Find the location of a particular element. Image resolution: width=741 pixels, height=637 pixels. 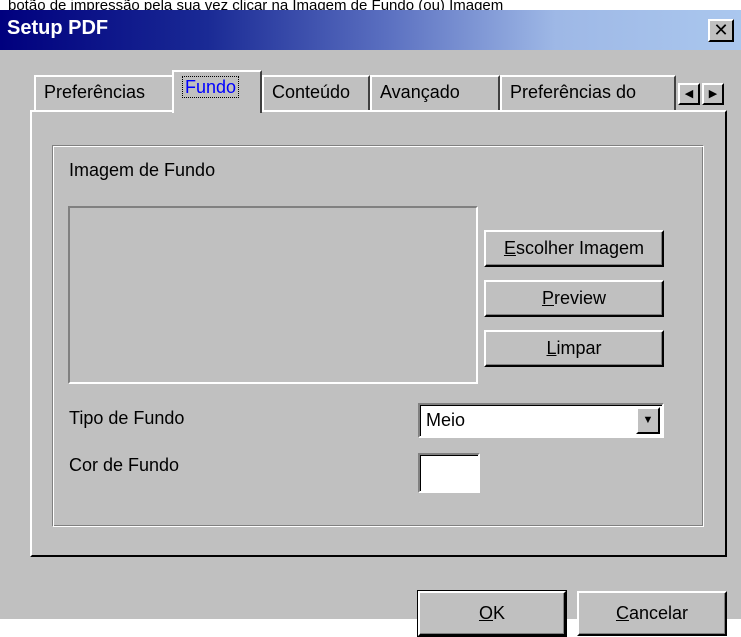

ok-label: K is located at coordinates (499, 613).